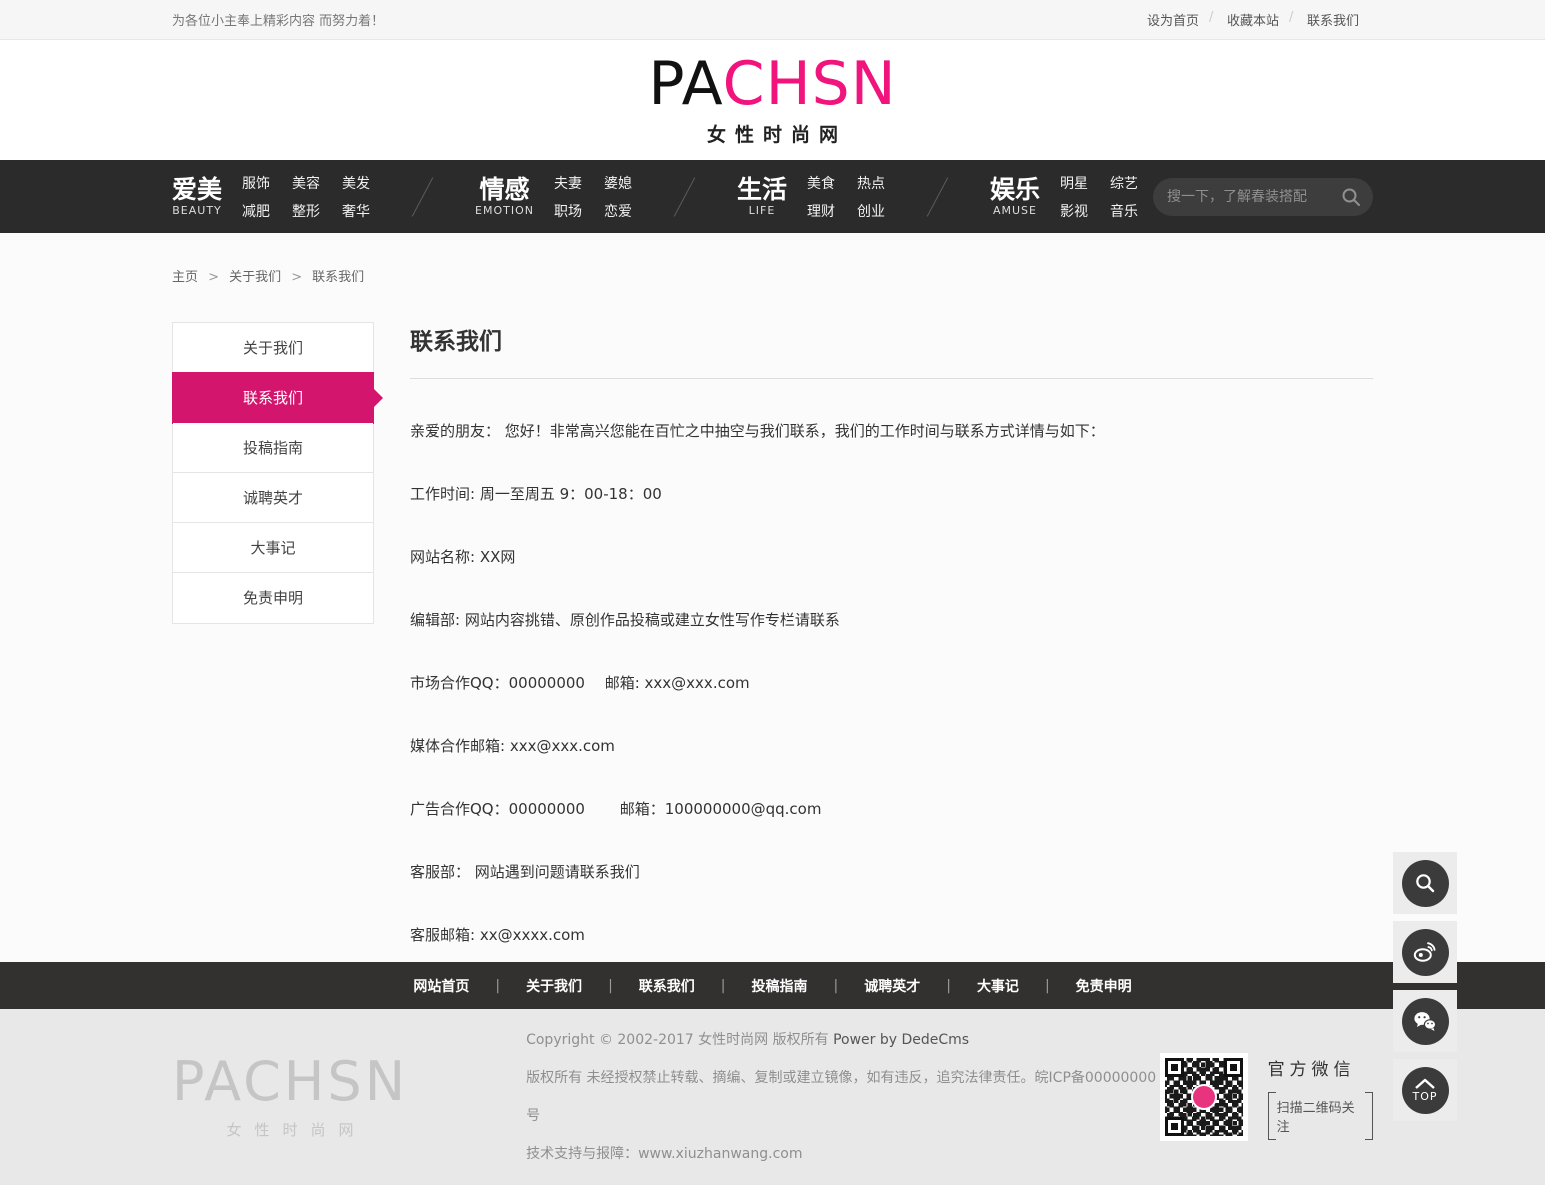  Describe the element at coordinates (497, 935) in the screenshot. I see `content-paragraph: 客服邮箱: xx@xxxx.com` at that location.